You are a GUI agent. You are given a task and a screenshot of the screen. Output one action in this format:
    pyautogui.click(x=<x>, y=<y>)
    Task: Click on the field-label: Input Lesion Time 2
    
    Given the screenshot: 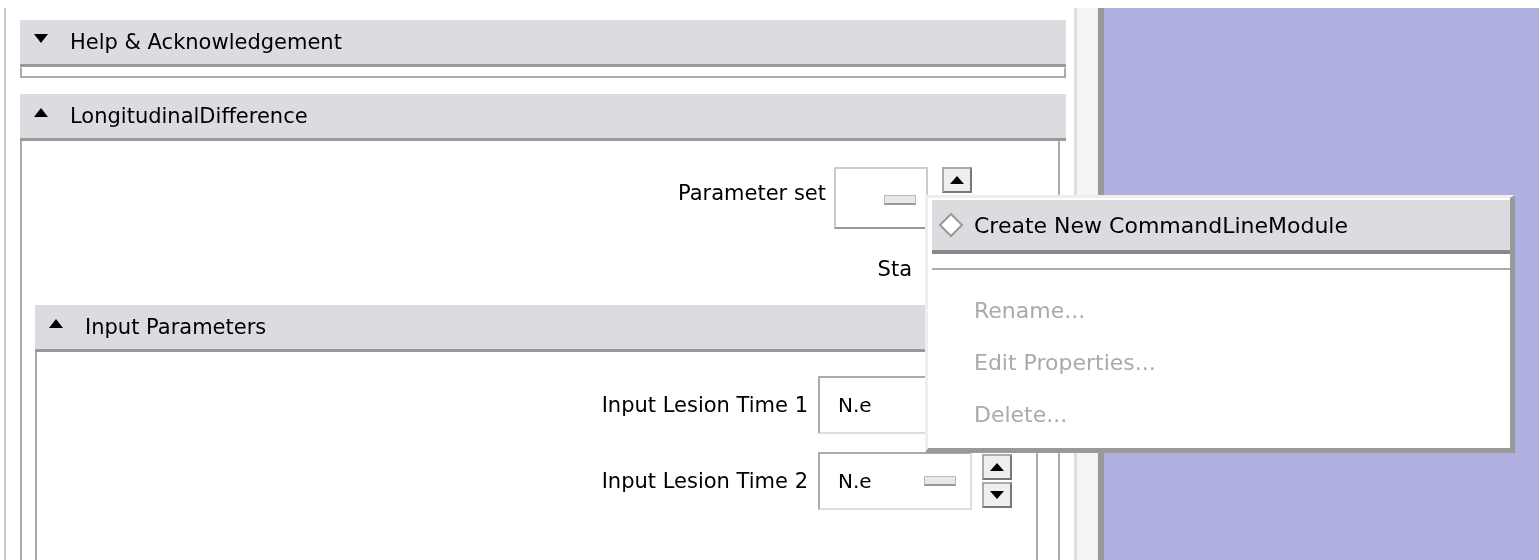 What is the action you would take?
    pyautogui.click(x=704, y=481)
    